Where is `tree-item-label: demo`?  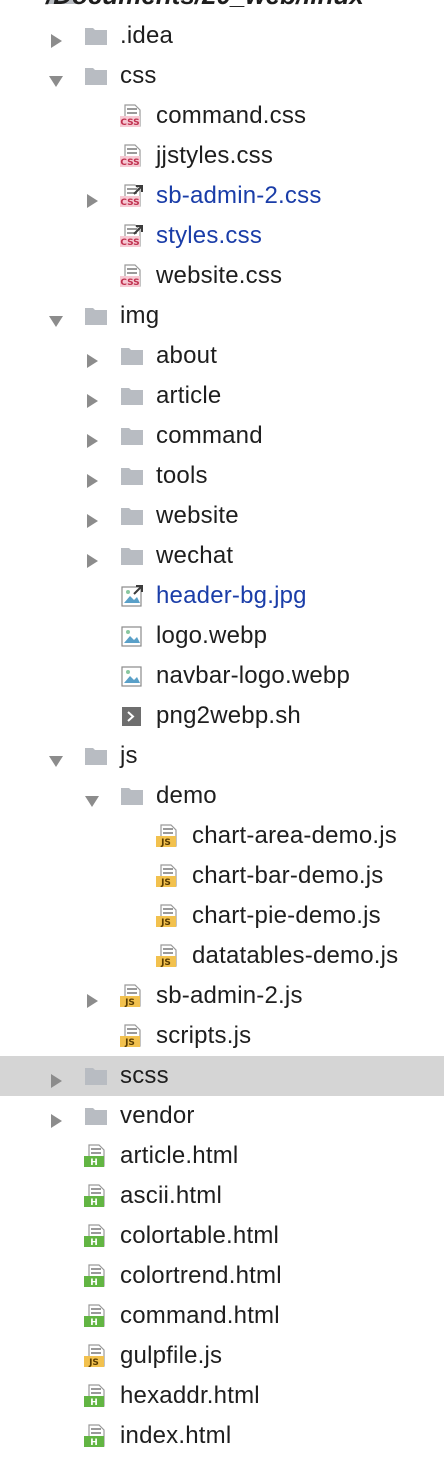
tree-item-label: demo is located at coordinates (186, 795).